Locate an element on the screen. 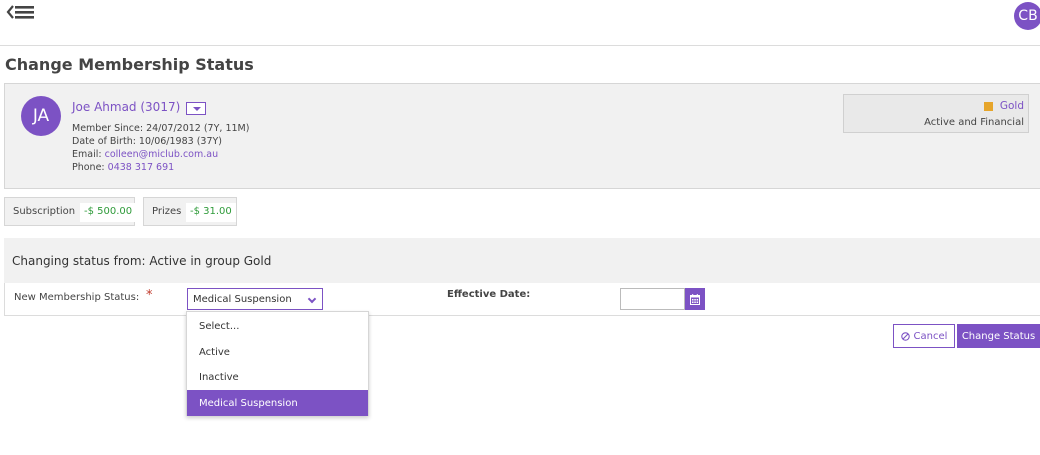  cancel-button: Cancel is located at coordinates (924, 336).